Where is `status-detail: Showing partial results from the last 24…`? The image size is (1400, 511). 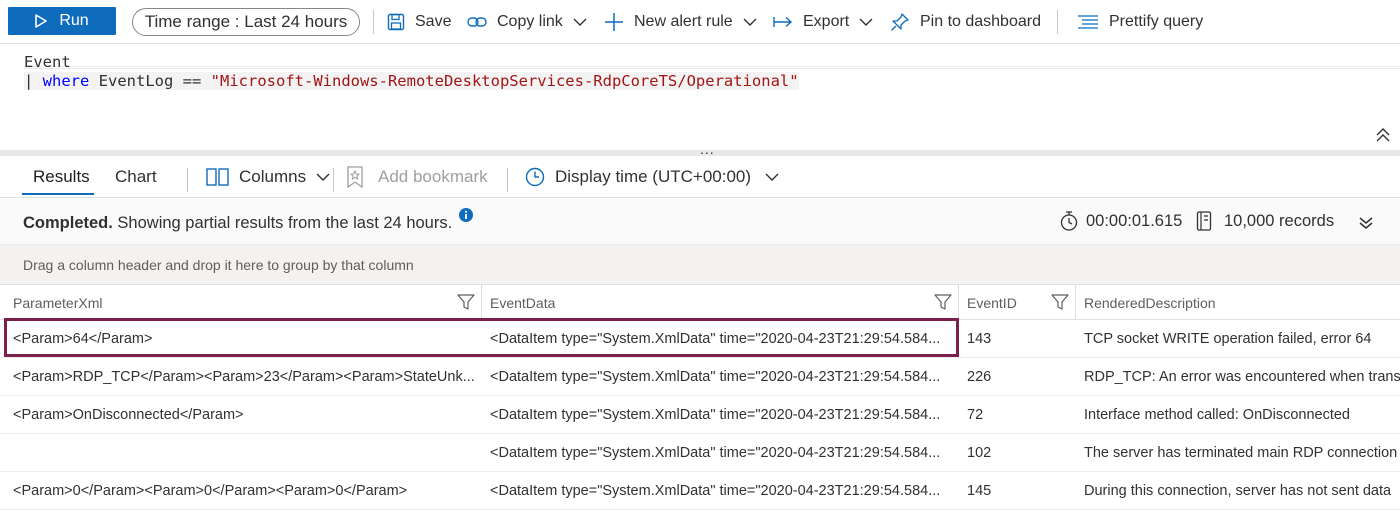
status-detail: Showing partial results from the last 24… is located at coordinates (282, 223).